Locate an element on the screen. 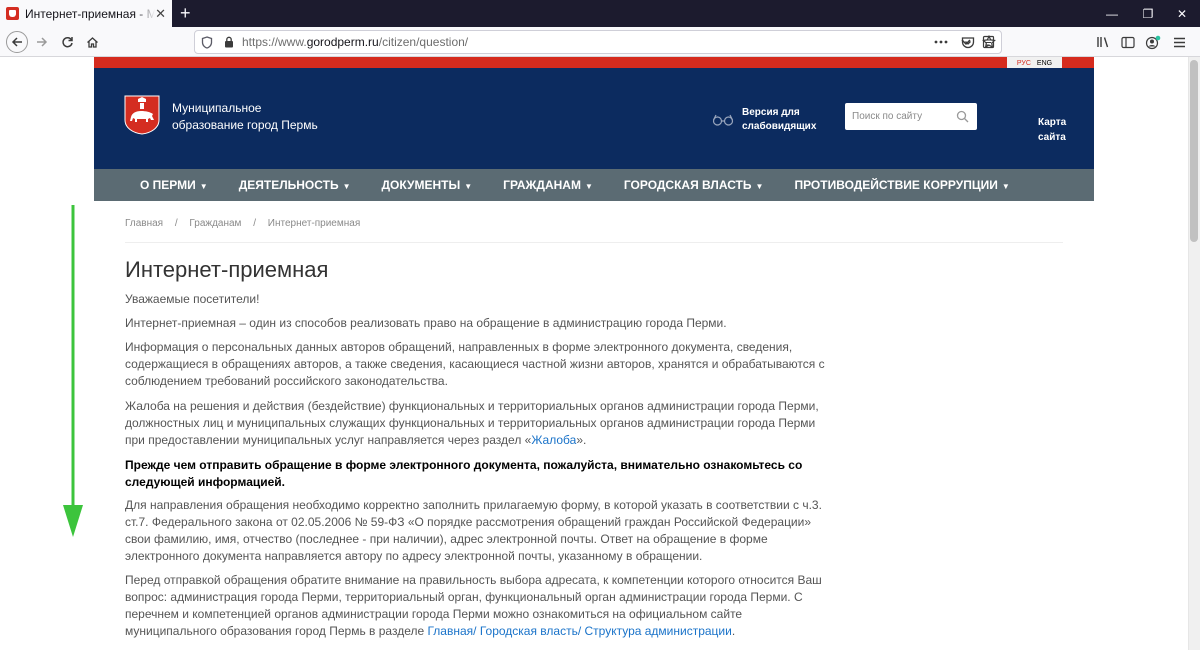 The image size is (1200, 650). tab-close-icon: ✕ is located at coordinates (160, 13).